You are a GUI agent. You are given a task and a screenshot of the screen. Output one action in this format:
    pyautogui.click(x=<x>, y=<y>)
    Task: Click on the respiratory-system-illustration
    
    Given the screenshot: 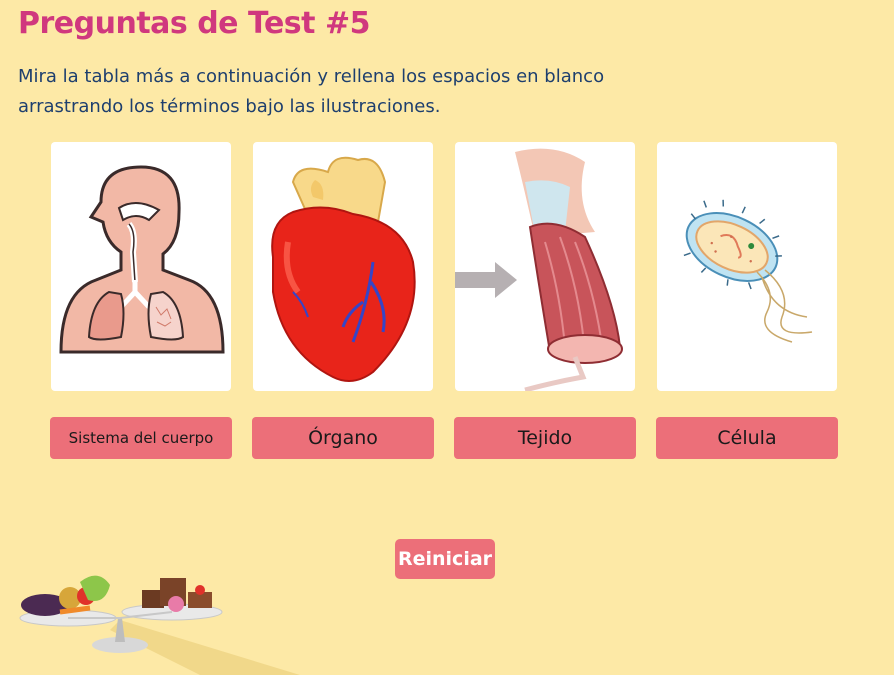 What is the action you would take?
    pyautogui.click(x=142, y=259)
    